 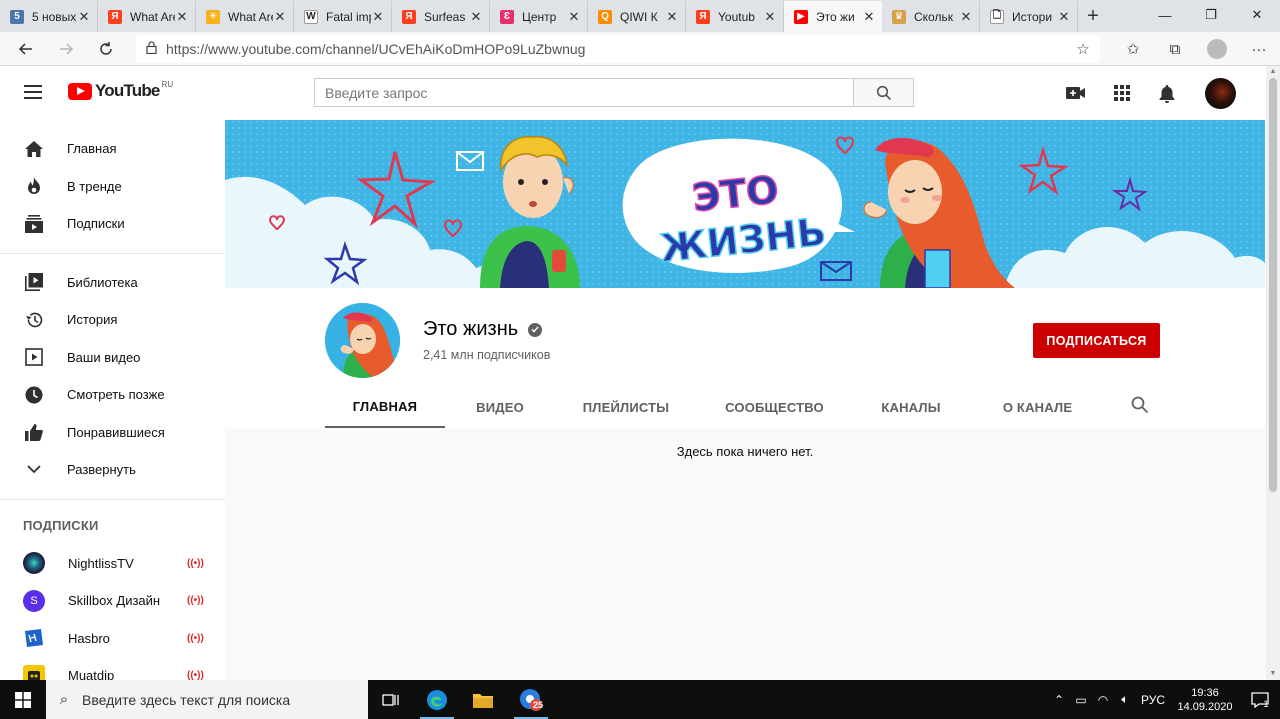 I want to click on sidebar-item-history: История, so click(x=112, y=320).